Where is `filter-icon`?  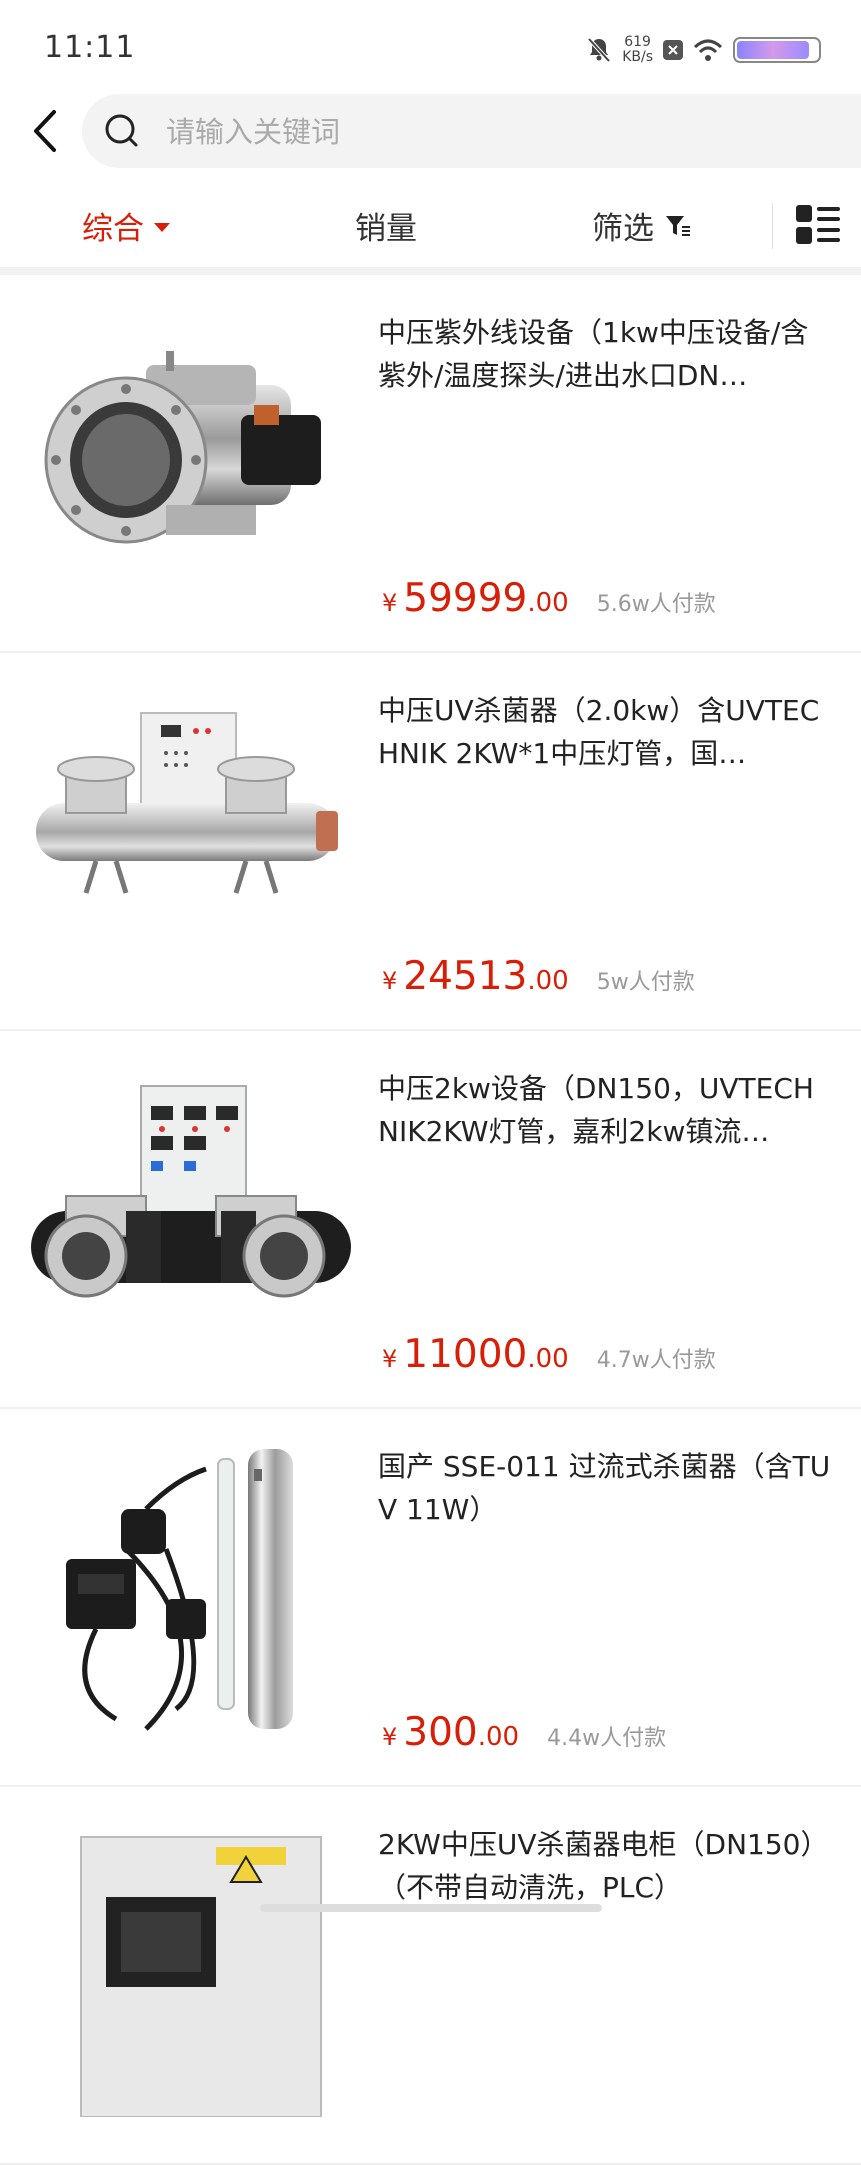
filter-icon is located at coordinates (678, 225).